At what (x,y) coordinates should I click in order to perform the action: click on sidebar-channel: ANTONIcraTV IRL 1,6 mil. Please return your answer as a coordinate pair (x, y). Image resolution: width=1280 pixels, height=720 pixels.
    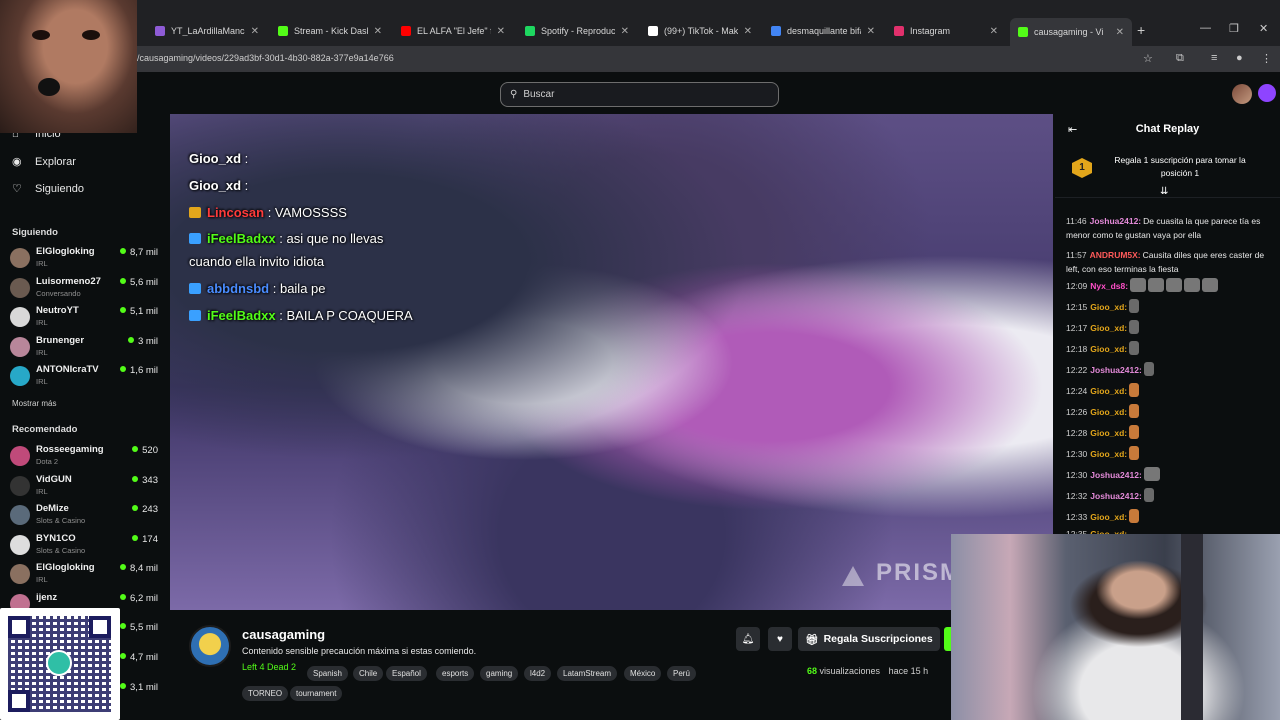
    Looking at the image, I should click on (85, 377).